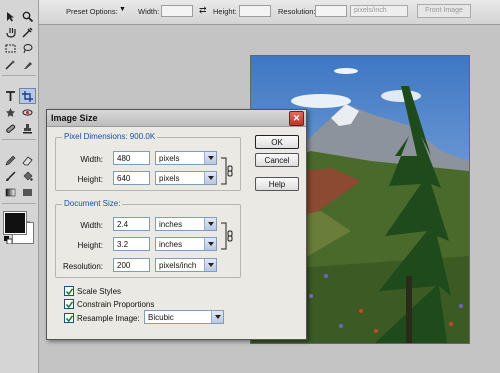 This screenshot has height=373, width=500. What do you see at coordinates (10, 192) in the screenshot?
I see `gradient-tool-icon` at bounding box center [10, 192].